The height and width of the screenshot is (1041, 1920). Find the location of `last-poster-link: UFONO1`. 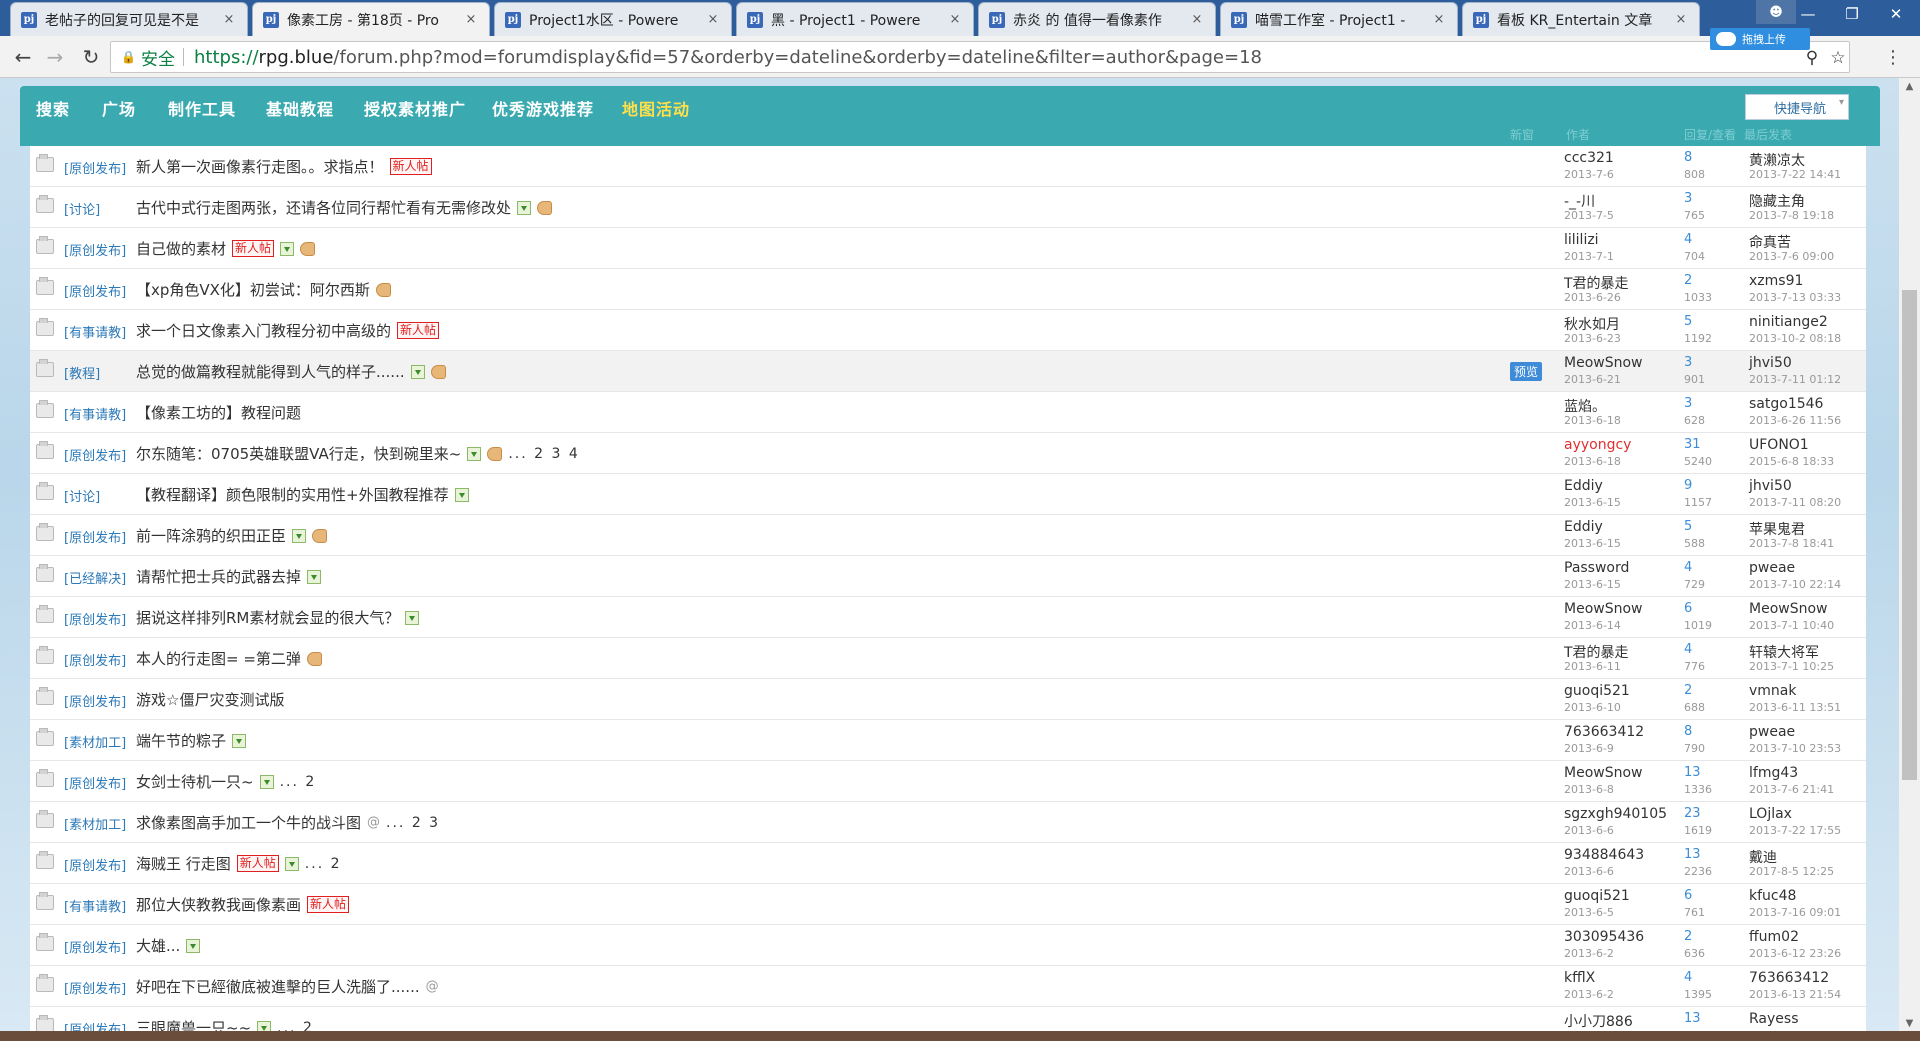

last-poster-link: UFONO1 is located at coordinates (1779, 445).